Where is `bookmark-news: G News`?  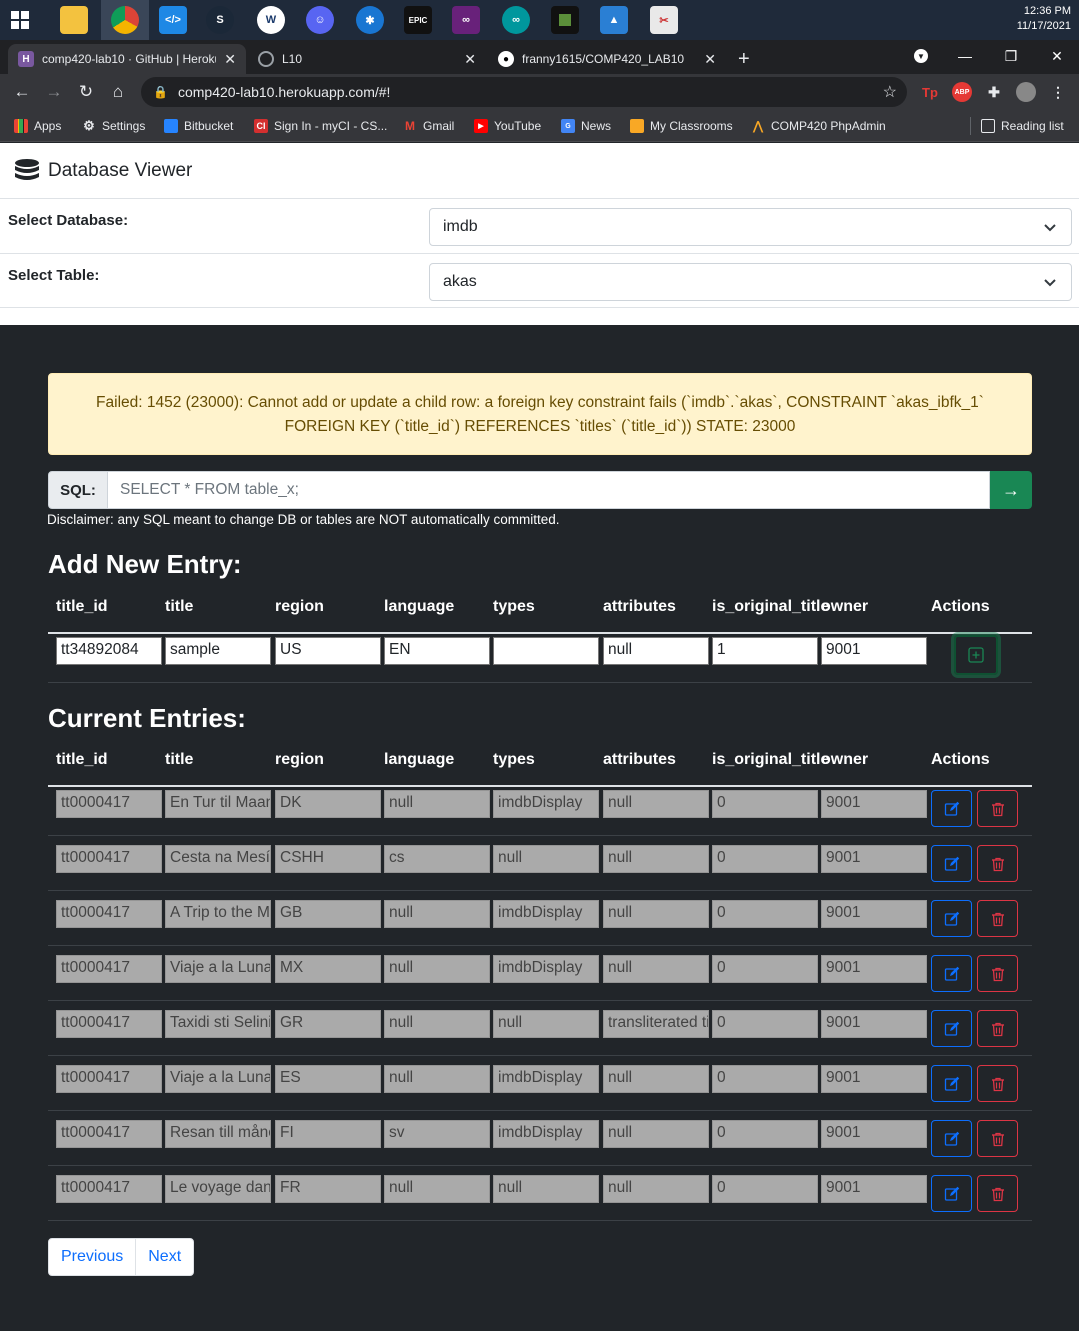
bookmark-news: G News is located at coordinates (586, 126).